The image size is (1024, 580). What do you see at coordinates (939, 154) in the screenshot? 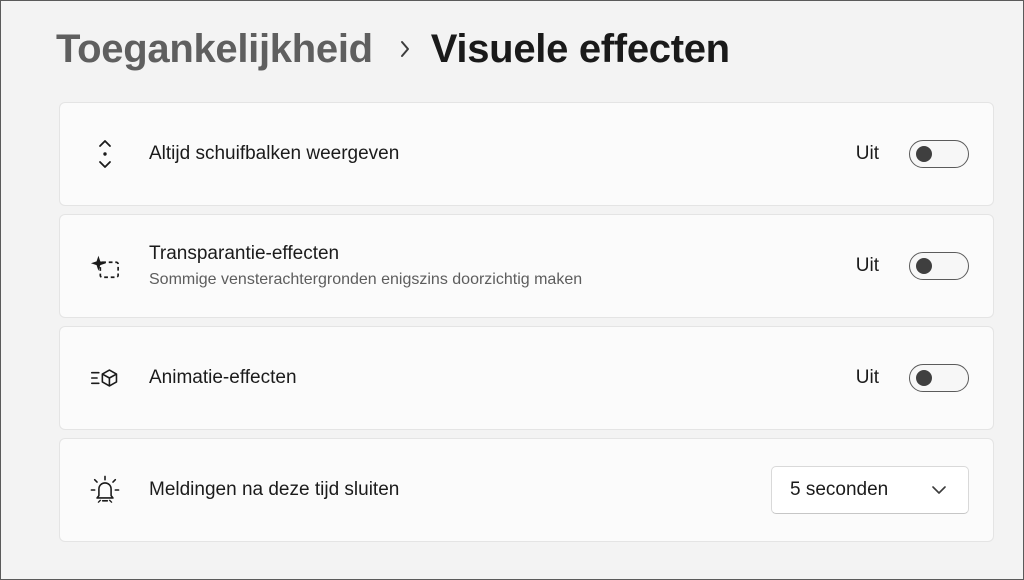
I see `scrollbars-toggle` at bounding box center [939, 154].